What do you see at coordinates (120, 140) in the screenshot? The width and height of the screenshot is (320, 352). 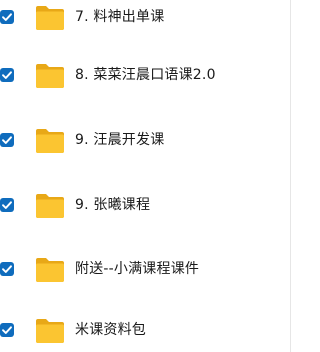 I see `item-name: 9. 汪晨开发课` at bounding box center [120, 140].